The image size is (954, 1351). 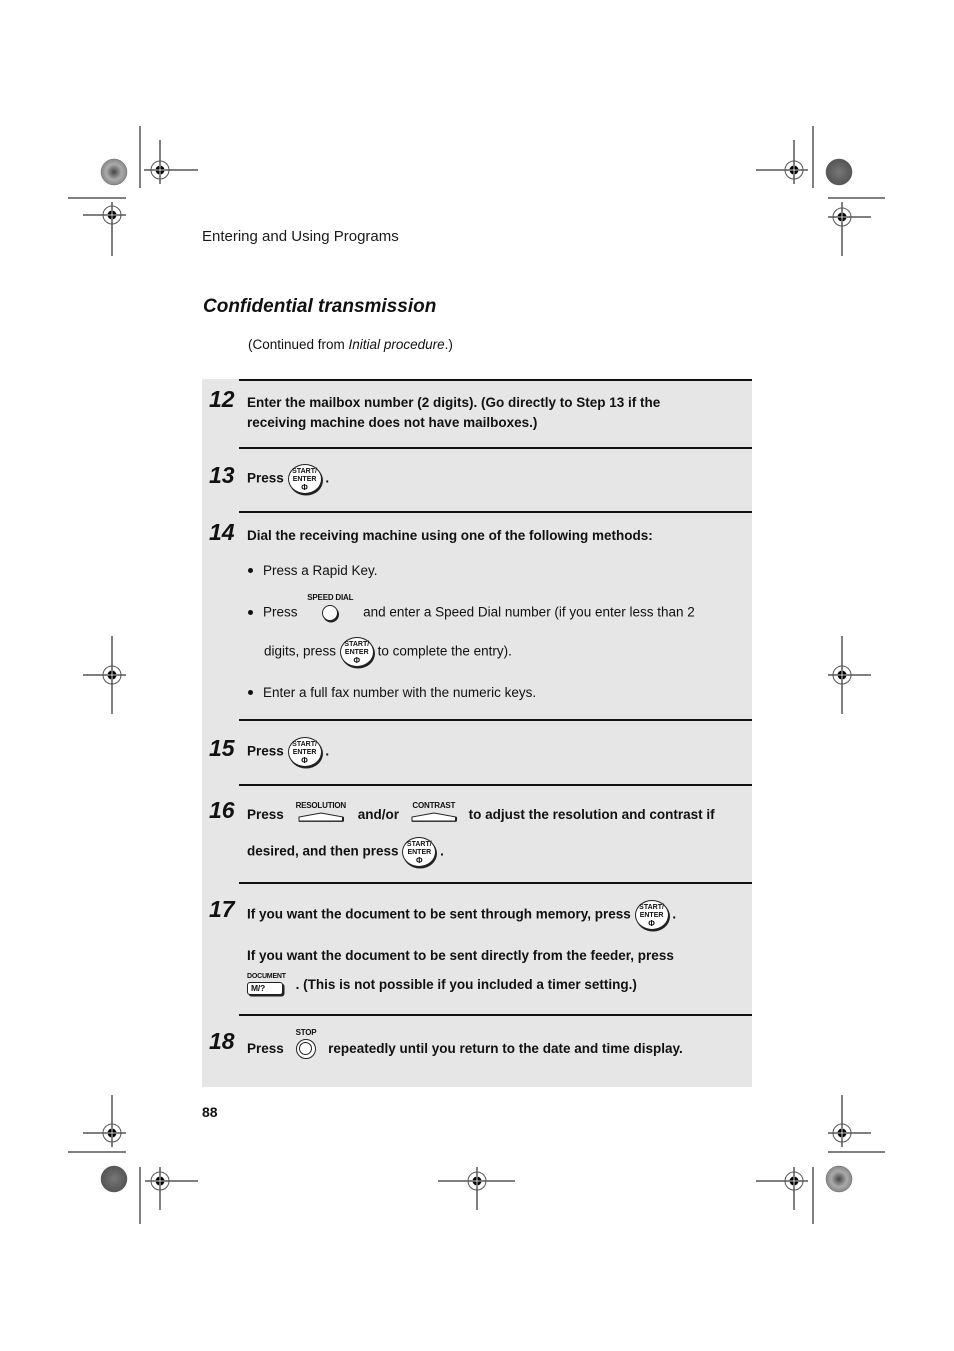 I want to click on running-header: Entering and Using Programs, so click(x=300, y=236).